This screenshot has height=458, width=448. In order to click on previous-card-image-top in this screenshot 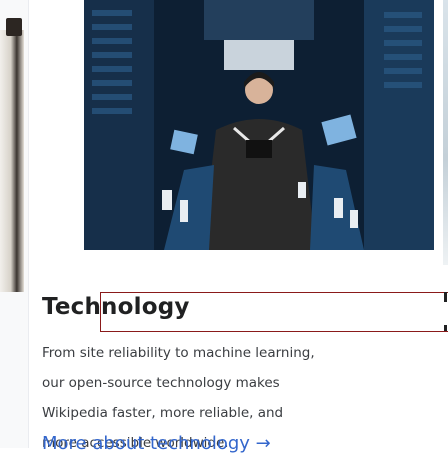, I will do `click(14, 27)`.